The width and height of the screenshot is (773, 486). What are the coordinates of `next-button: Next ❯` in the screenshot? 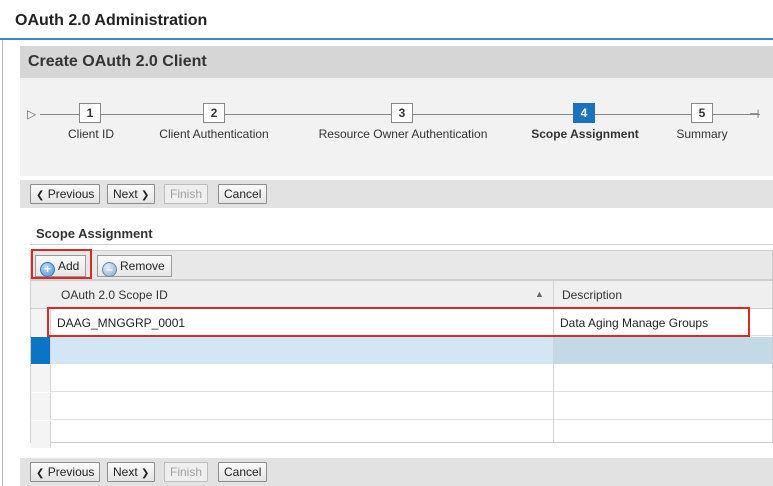 It's located at (131, 194).